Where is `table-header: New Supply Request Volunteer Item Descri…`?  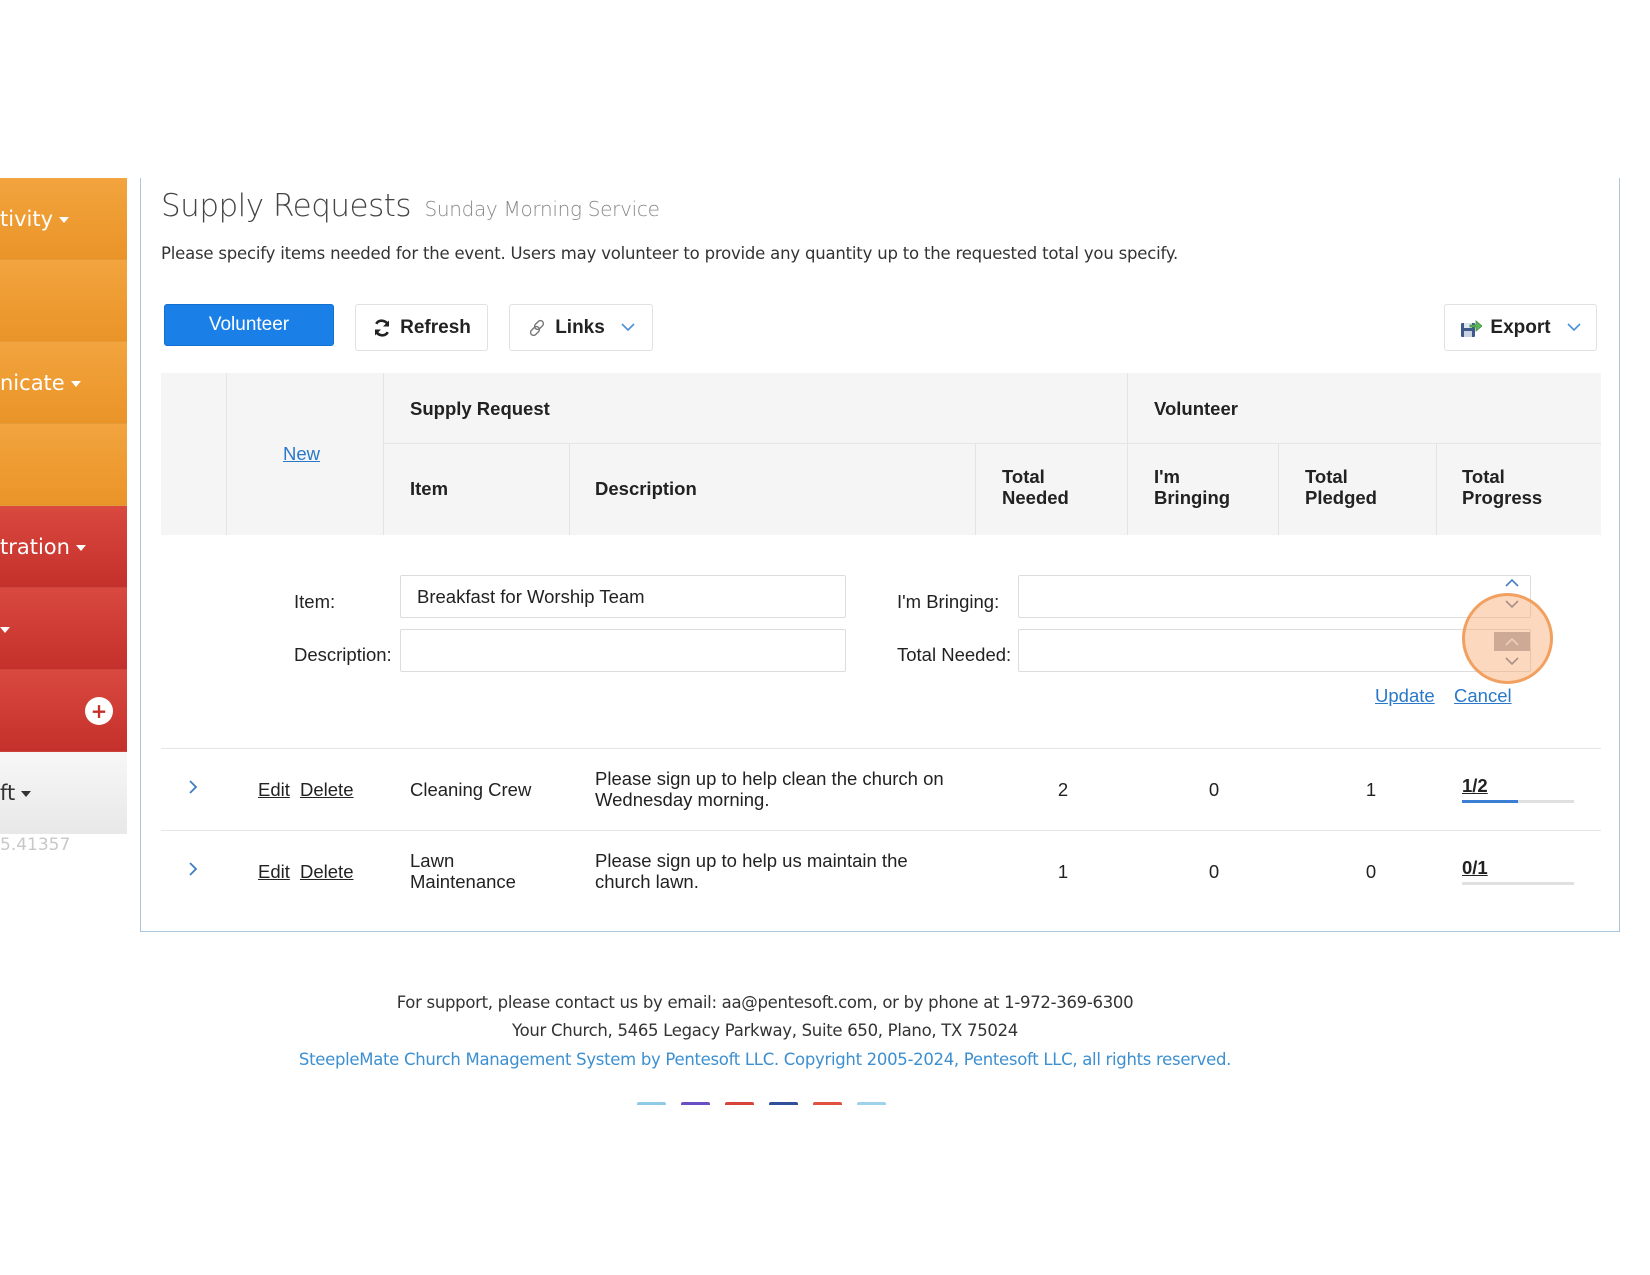
table-header: New Supply Request Volunteer Item Descri… is located at coordinates (881, 454).